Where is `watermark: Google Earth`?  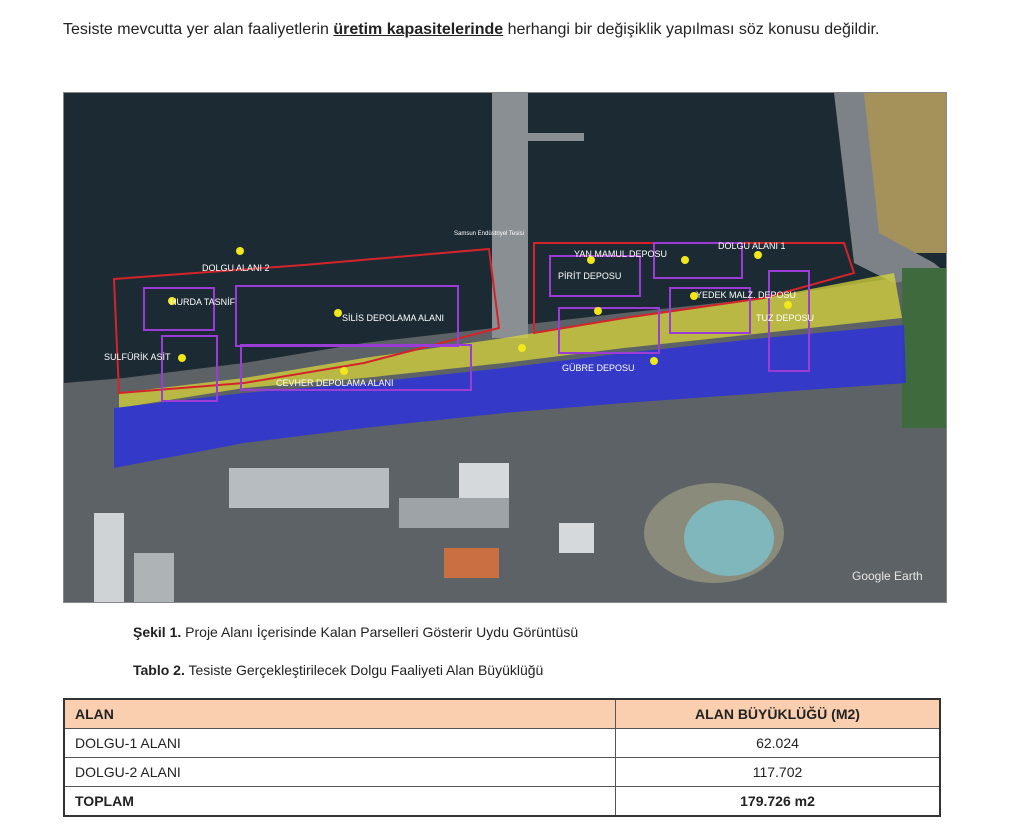 watermark: Google Earth is located at coordinates (887, 576).